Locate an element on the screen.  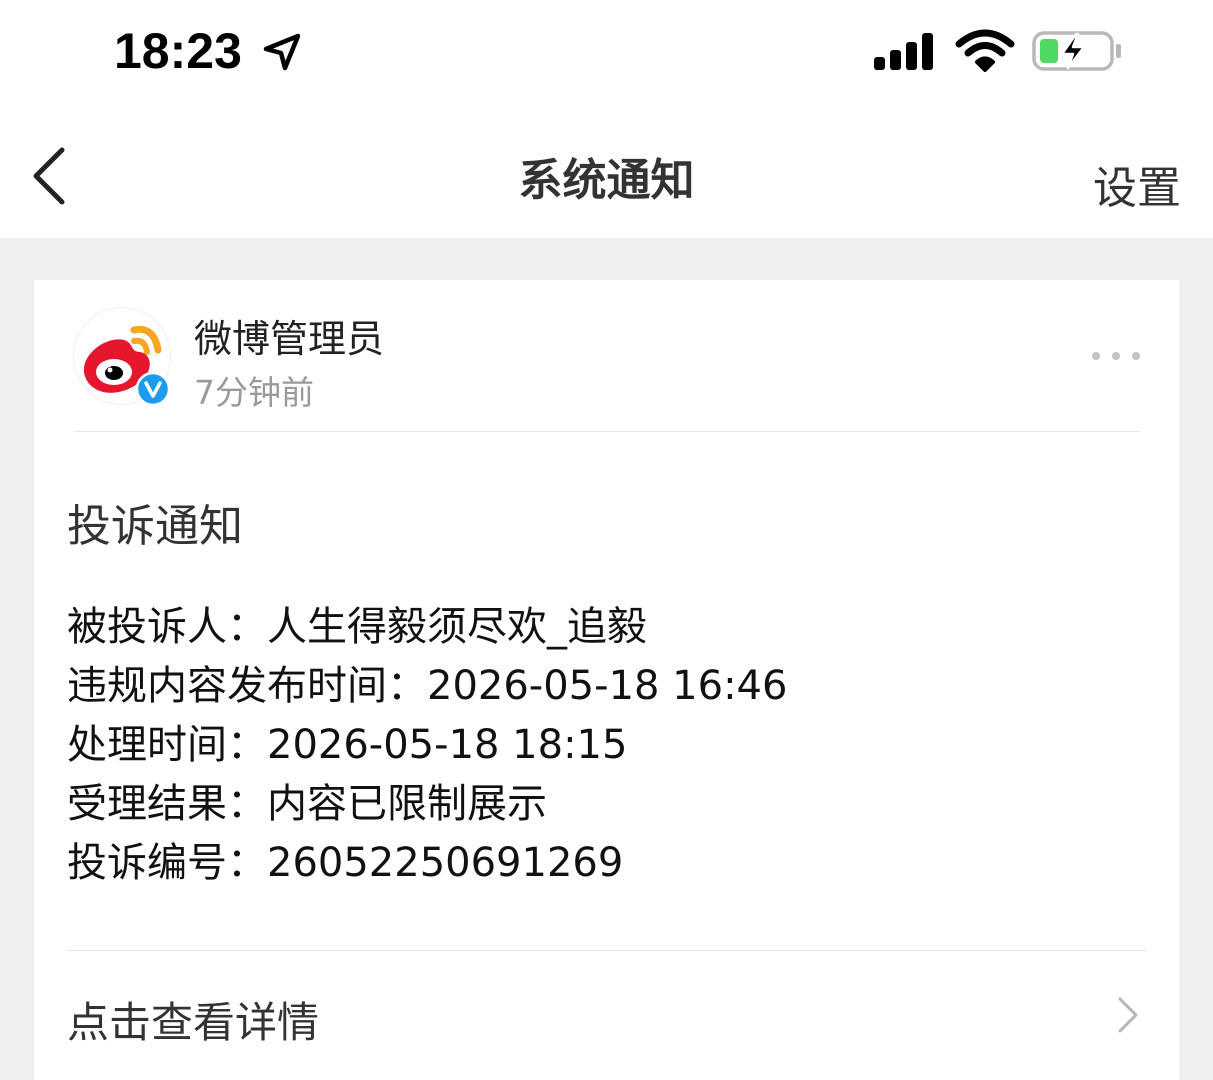
detail-value: 人生得毅须尽欢_追毅 is located at coordinates (457, 627).